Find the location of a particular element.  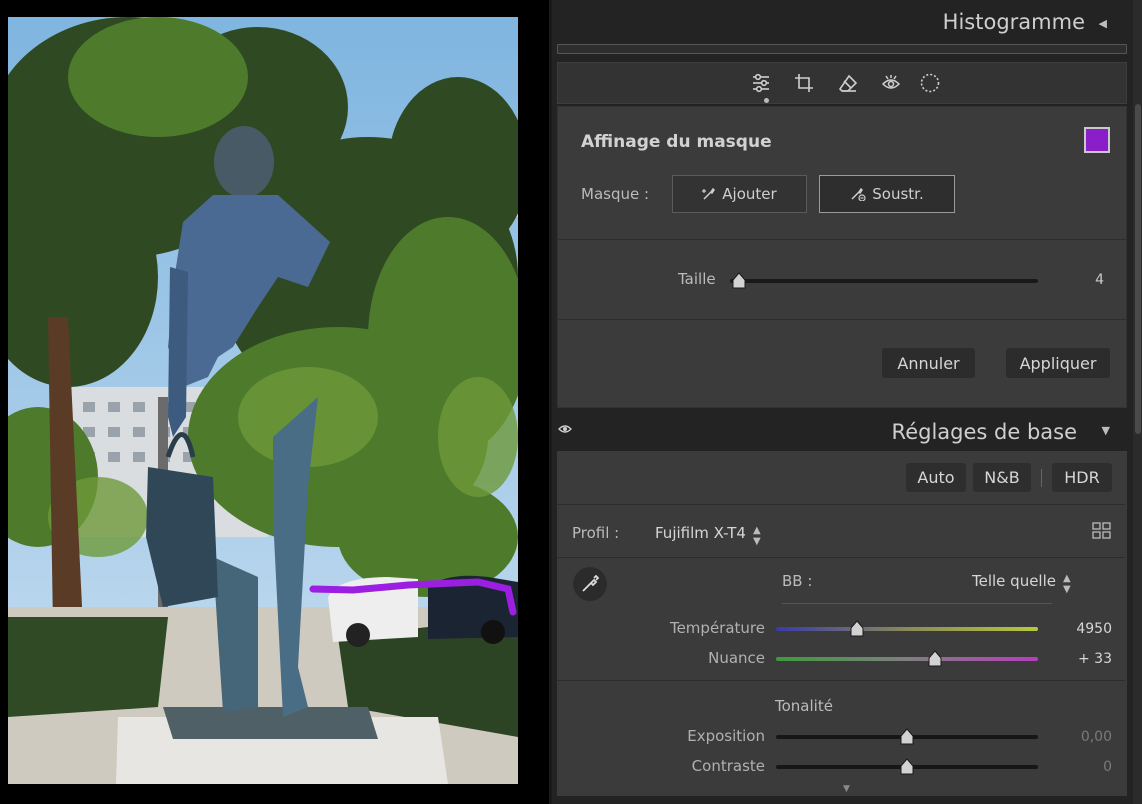

tint-label: Nuance is located at coordinates (736, 658).